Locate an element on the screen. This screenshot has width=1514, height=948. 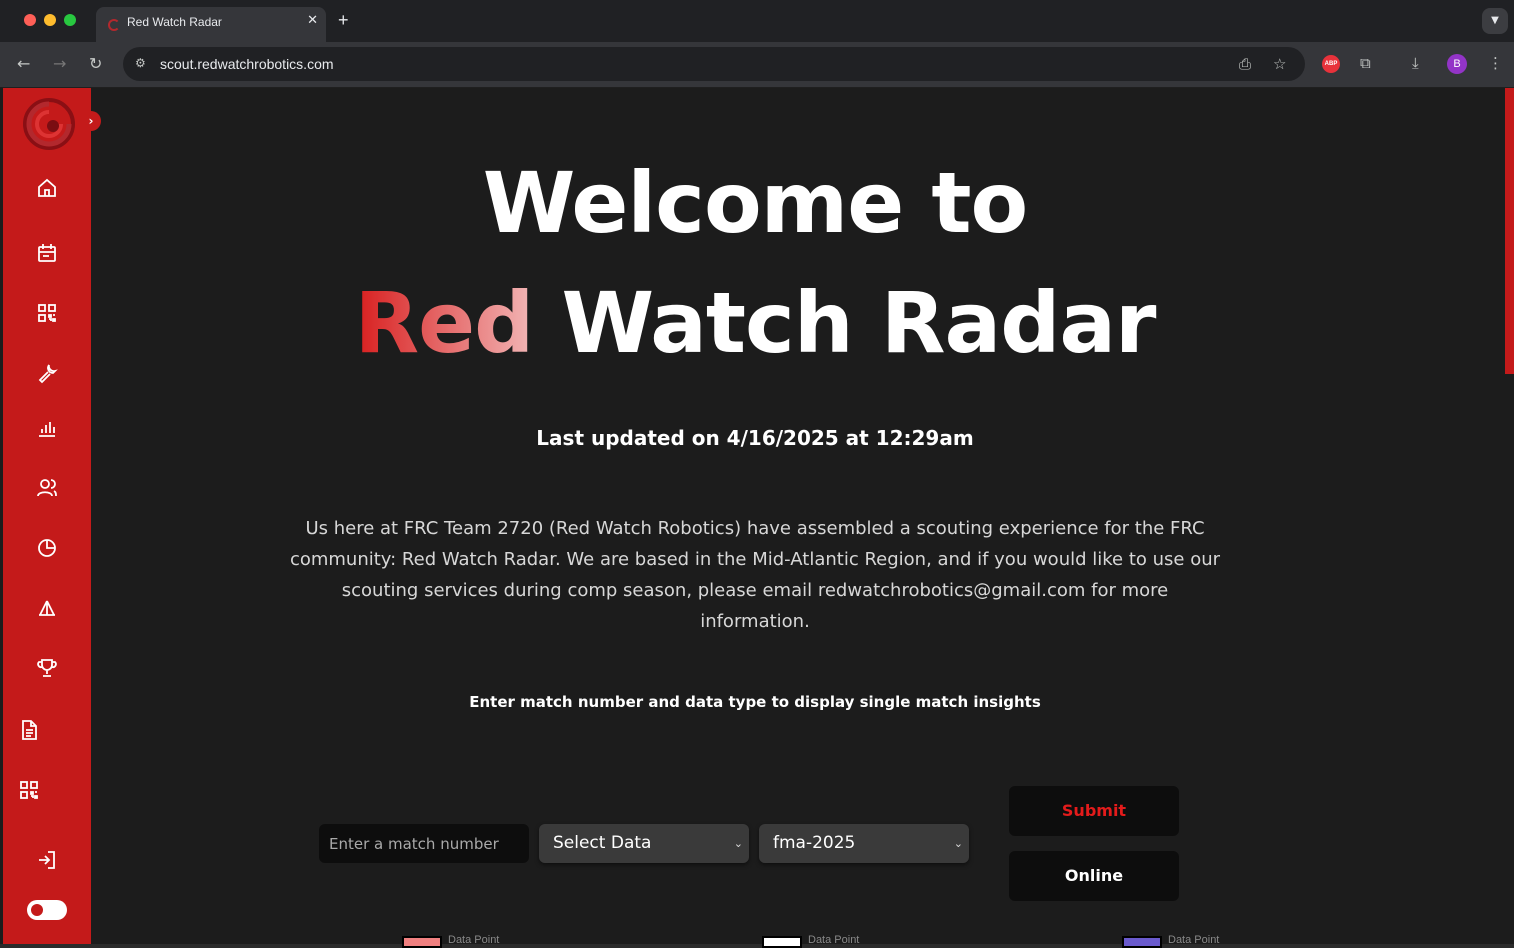
scrollbar is located at coordinates (1509, 516).